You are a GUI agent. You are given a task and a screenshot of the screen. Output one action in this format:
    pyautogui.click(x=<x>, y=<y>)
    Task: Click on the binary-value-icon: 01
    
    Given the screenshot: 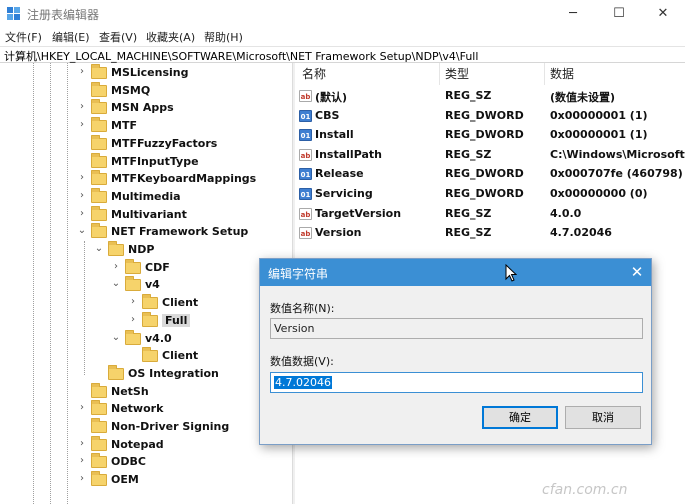 What is the action you would take?
    pyautogui.click(x=305, y=135)
    